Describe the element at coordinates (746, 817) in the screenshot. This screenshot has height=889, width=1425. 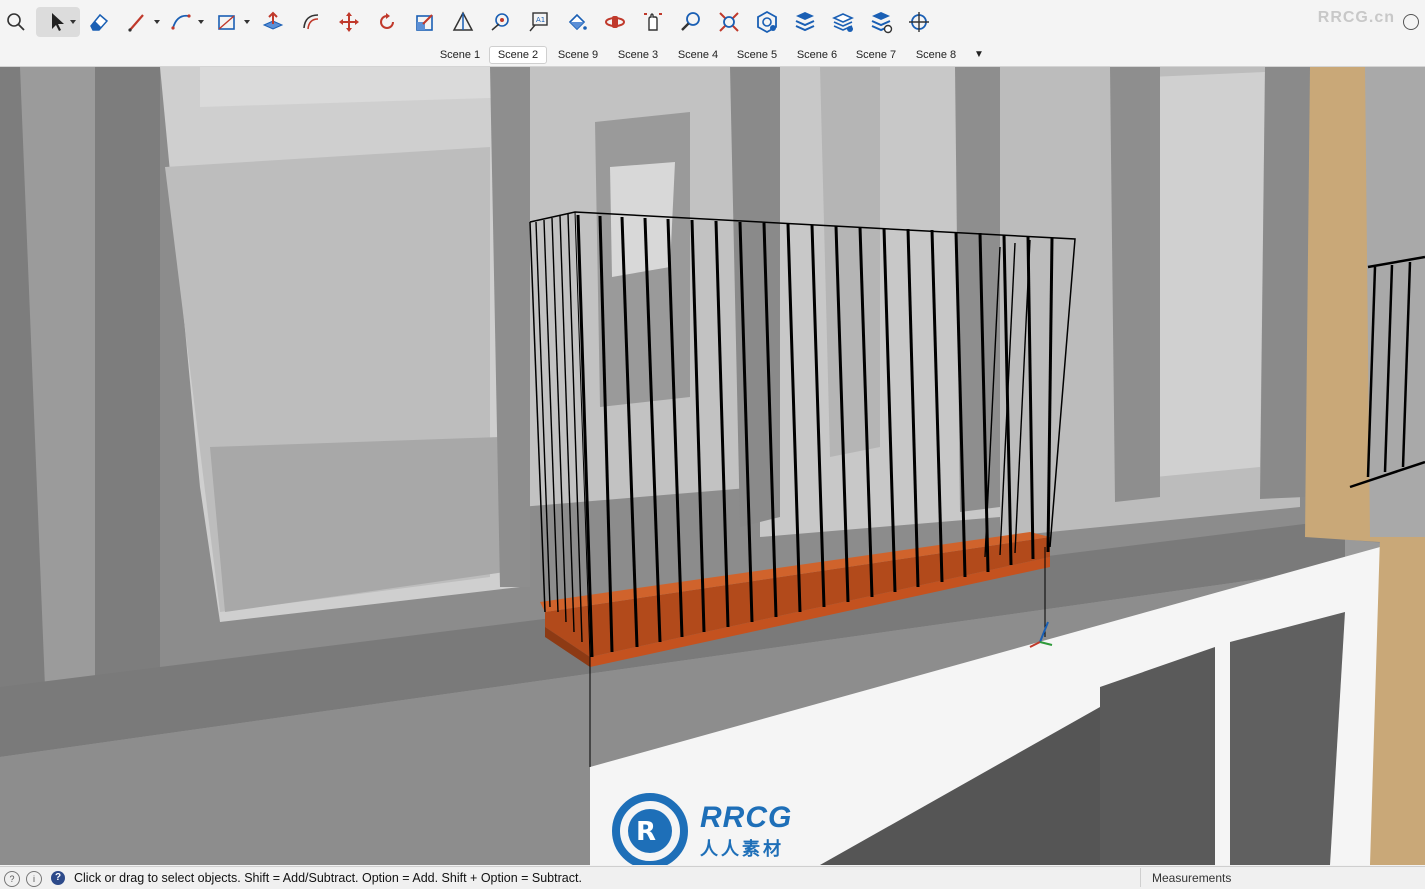
I see `logo-text: RRCG` at that location.